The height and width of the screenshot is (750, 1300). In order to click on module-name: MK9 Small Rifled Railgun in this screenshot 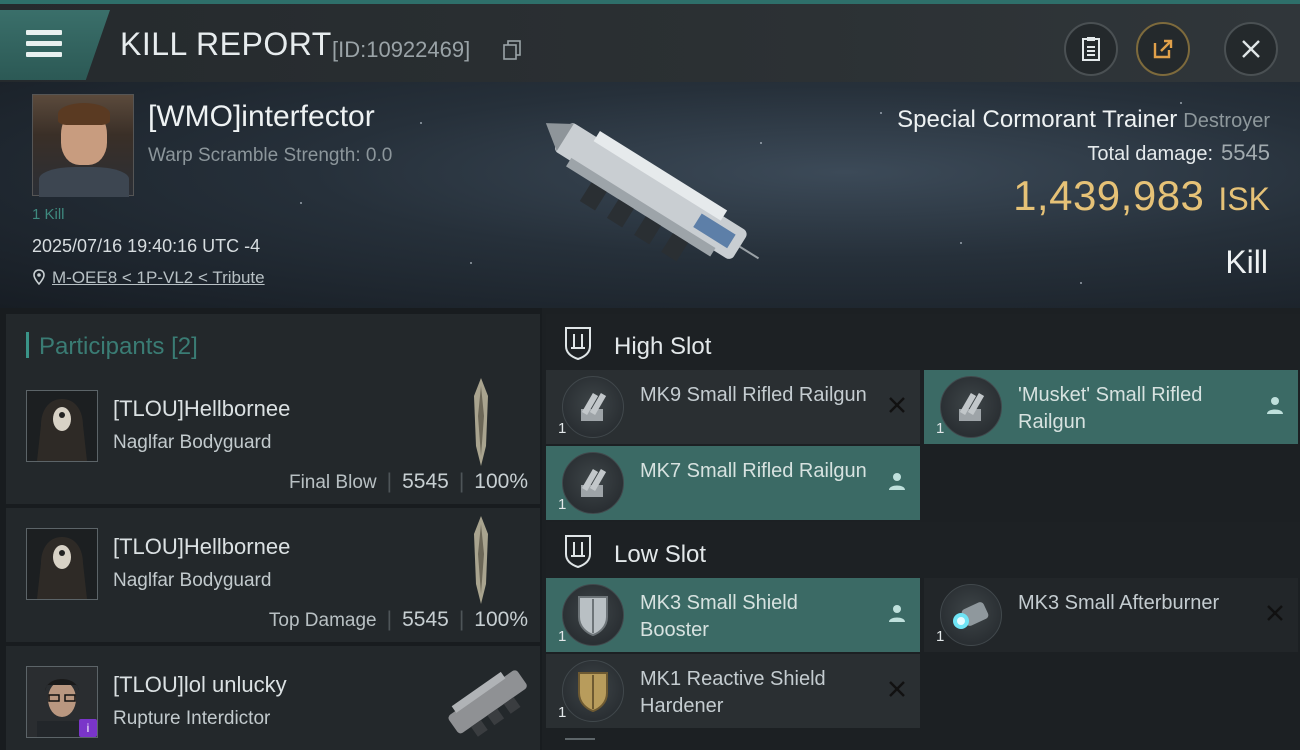, I will do `click(753, 395)`.